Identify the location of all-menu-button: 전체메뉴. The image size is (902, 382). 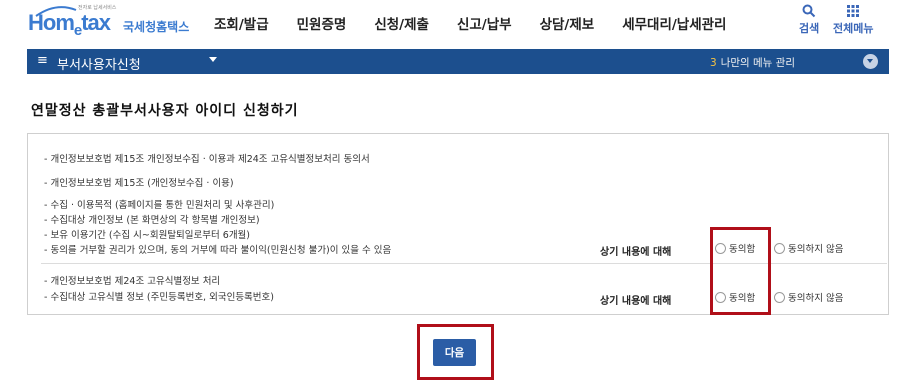
(853, 20).